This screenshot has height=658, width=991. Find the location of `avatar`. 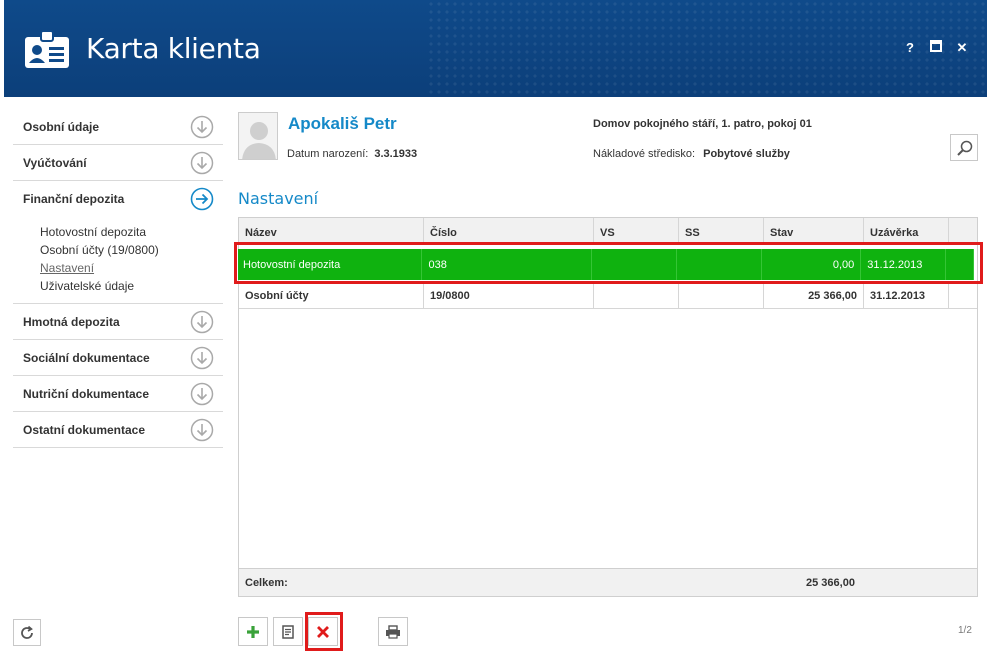

avatar is located at coordinates (258, 136).